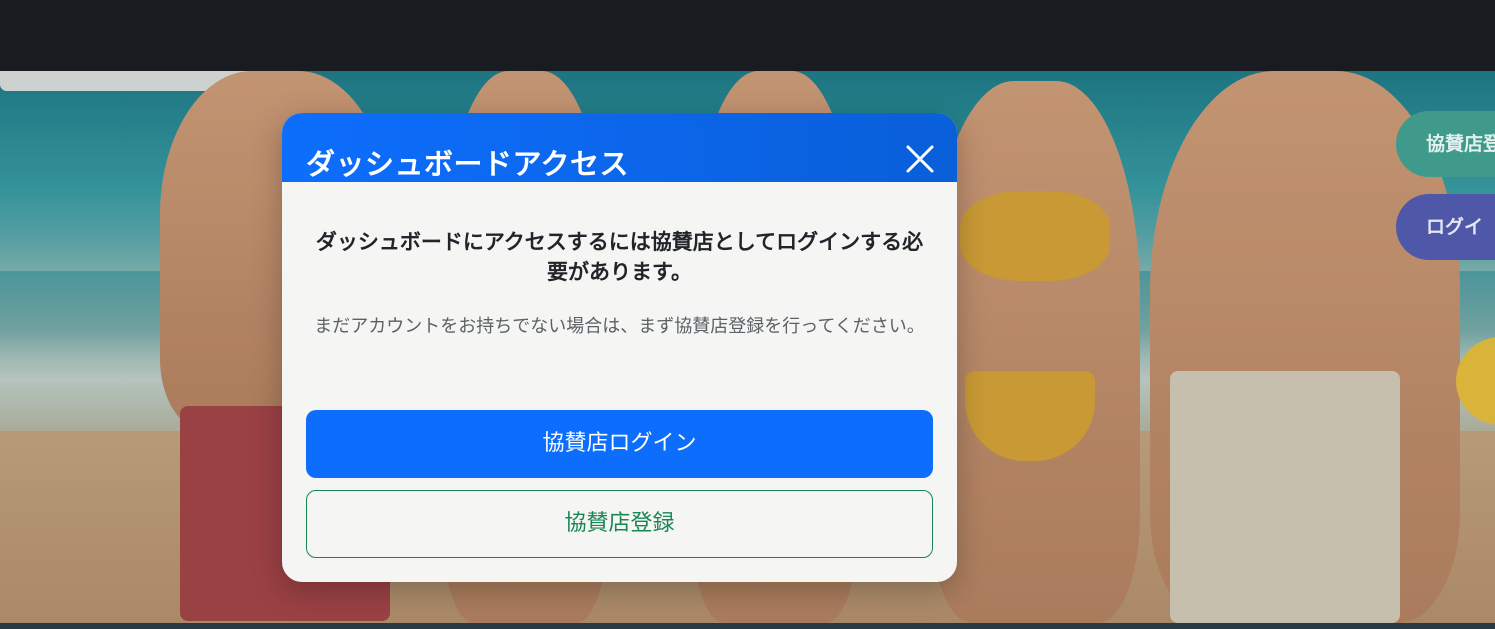  I want to click on top-bar, so click(747, 35).